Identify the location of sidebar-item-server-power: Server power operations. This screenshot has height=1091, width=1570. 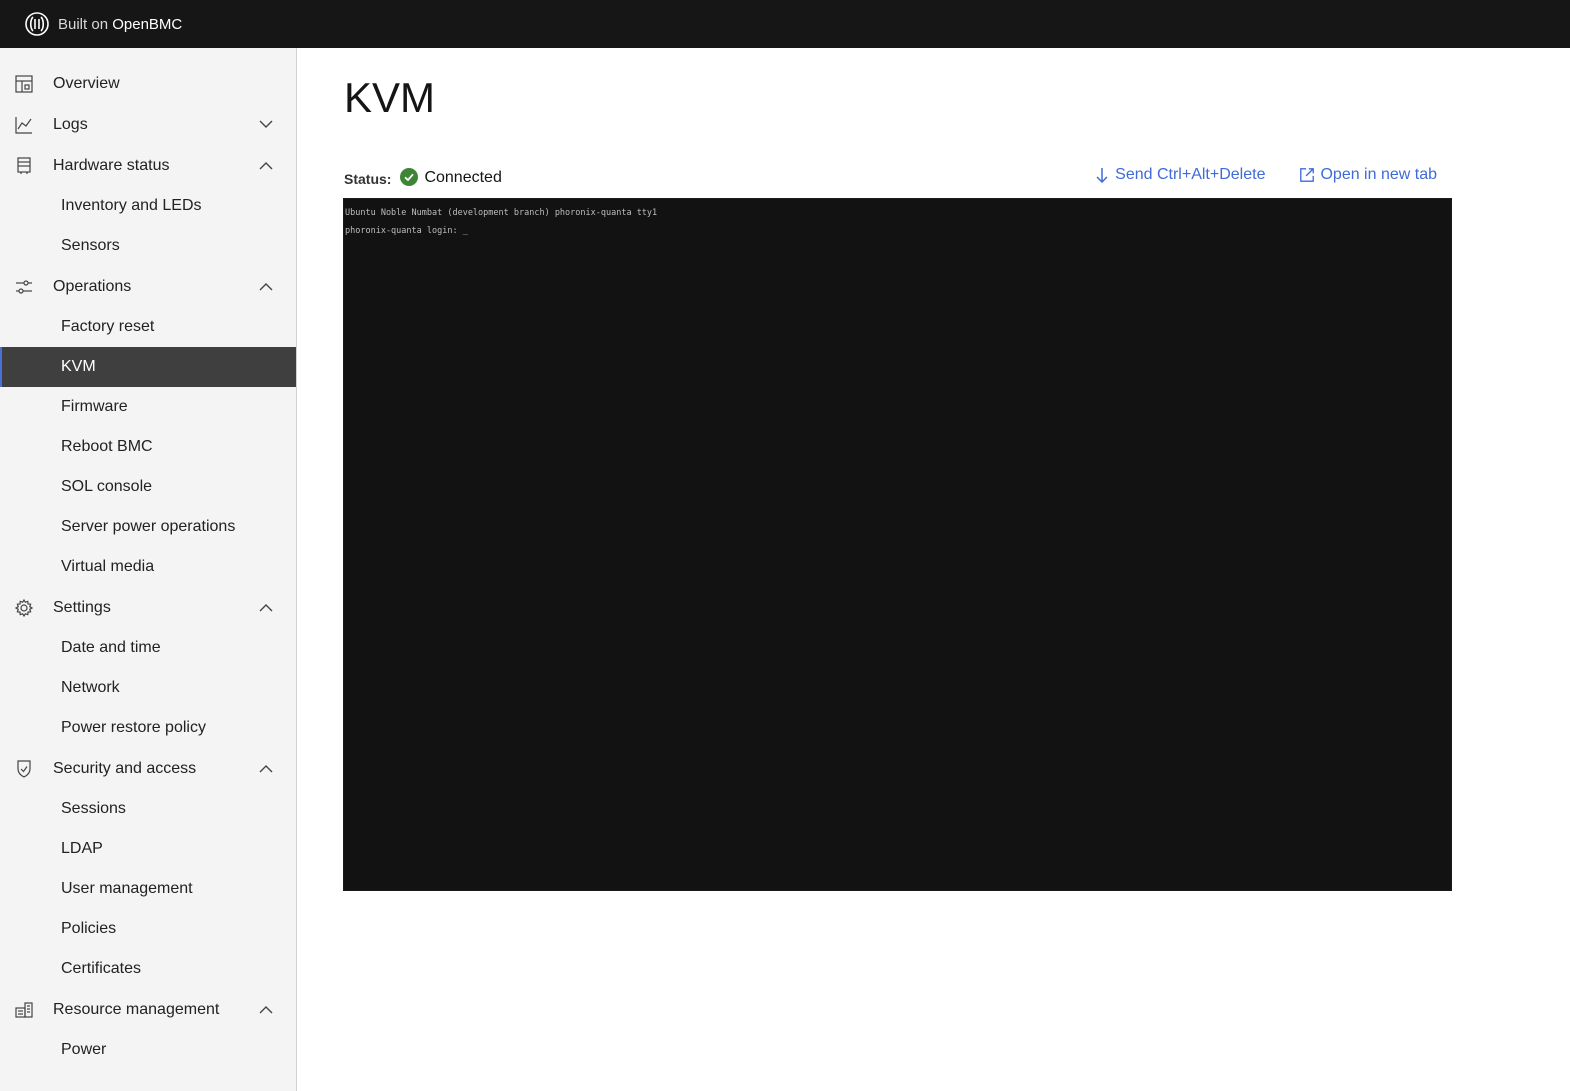
(148, 527).